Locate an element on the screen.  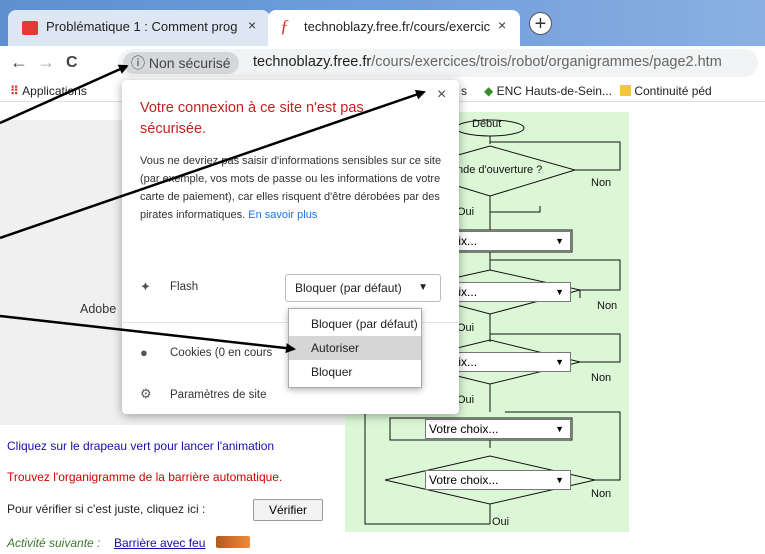
arrow-to-security-chip is located at coordinates (64, 94).